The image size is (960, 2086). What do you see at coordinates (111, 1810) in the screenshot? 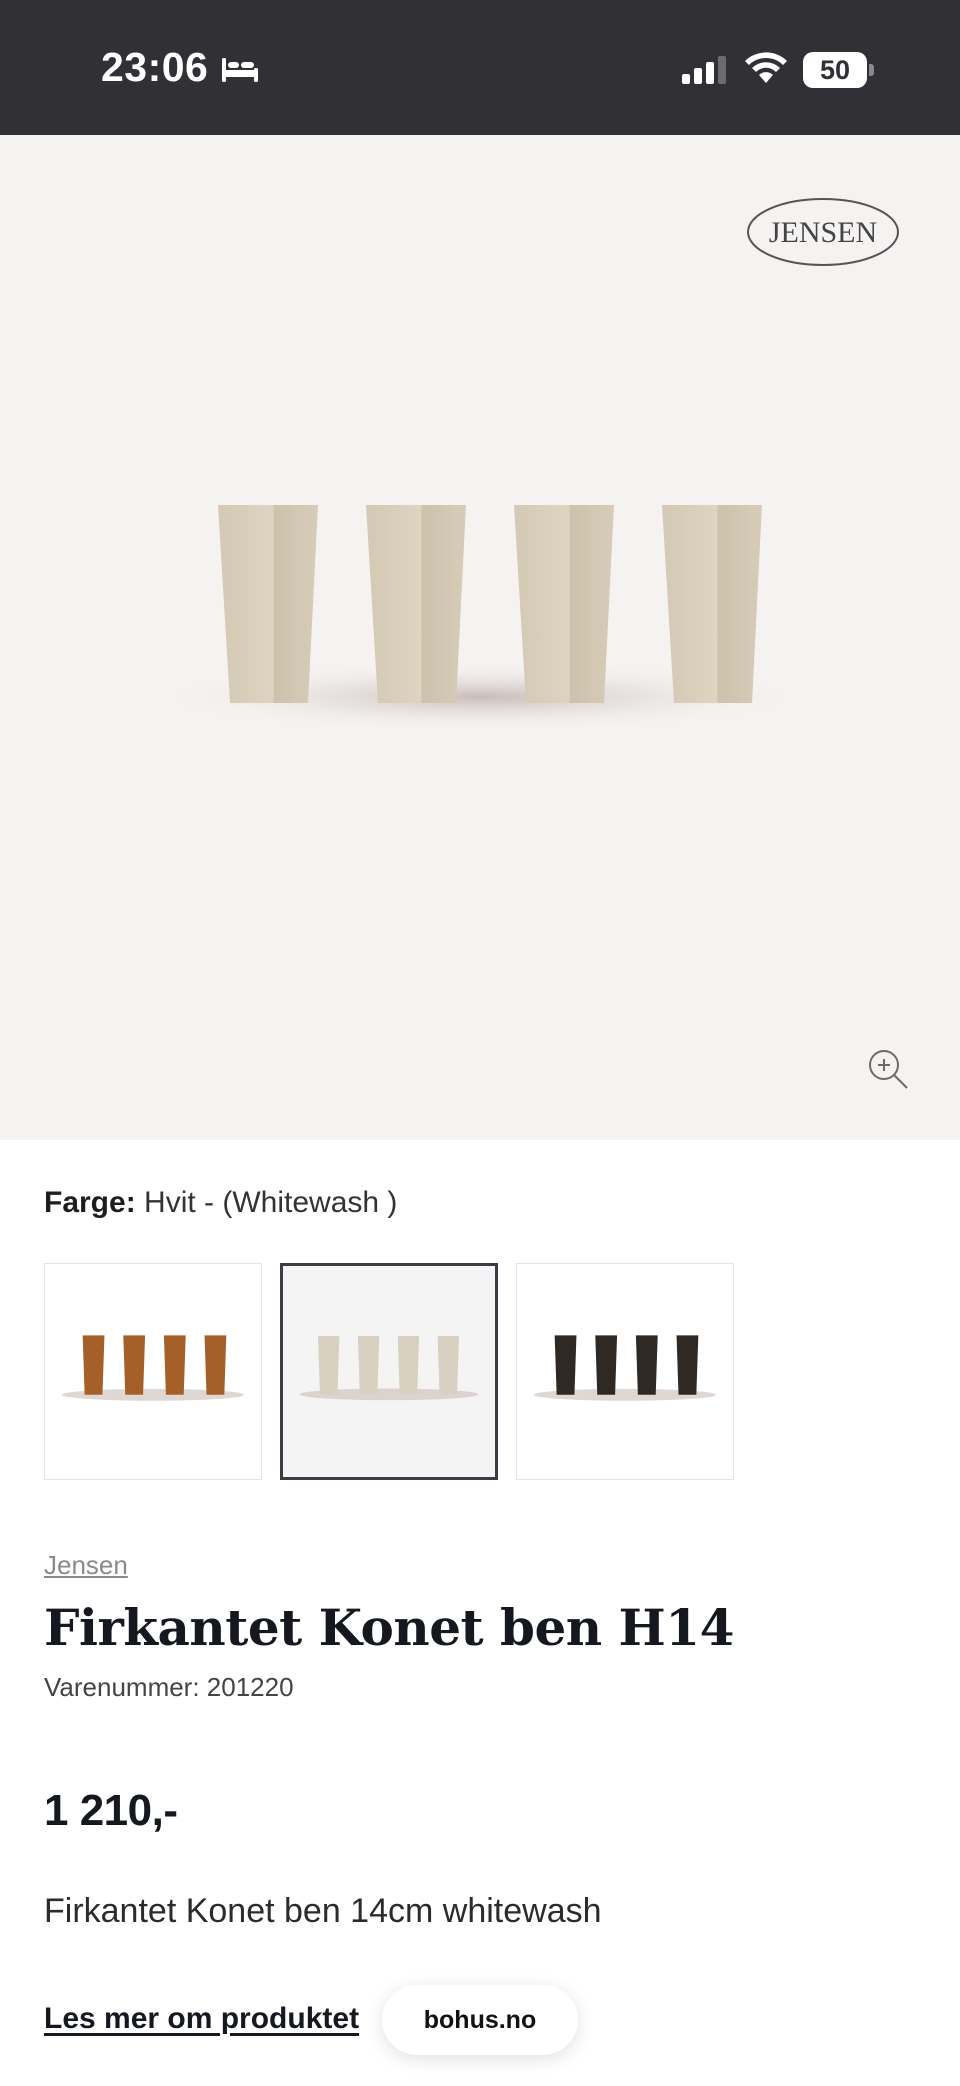
I see `product-price: 1 210,-` at bounding box center [111, 1810].